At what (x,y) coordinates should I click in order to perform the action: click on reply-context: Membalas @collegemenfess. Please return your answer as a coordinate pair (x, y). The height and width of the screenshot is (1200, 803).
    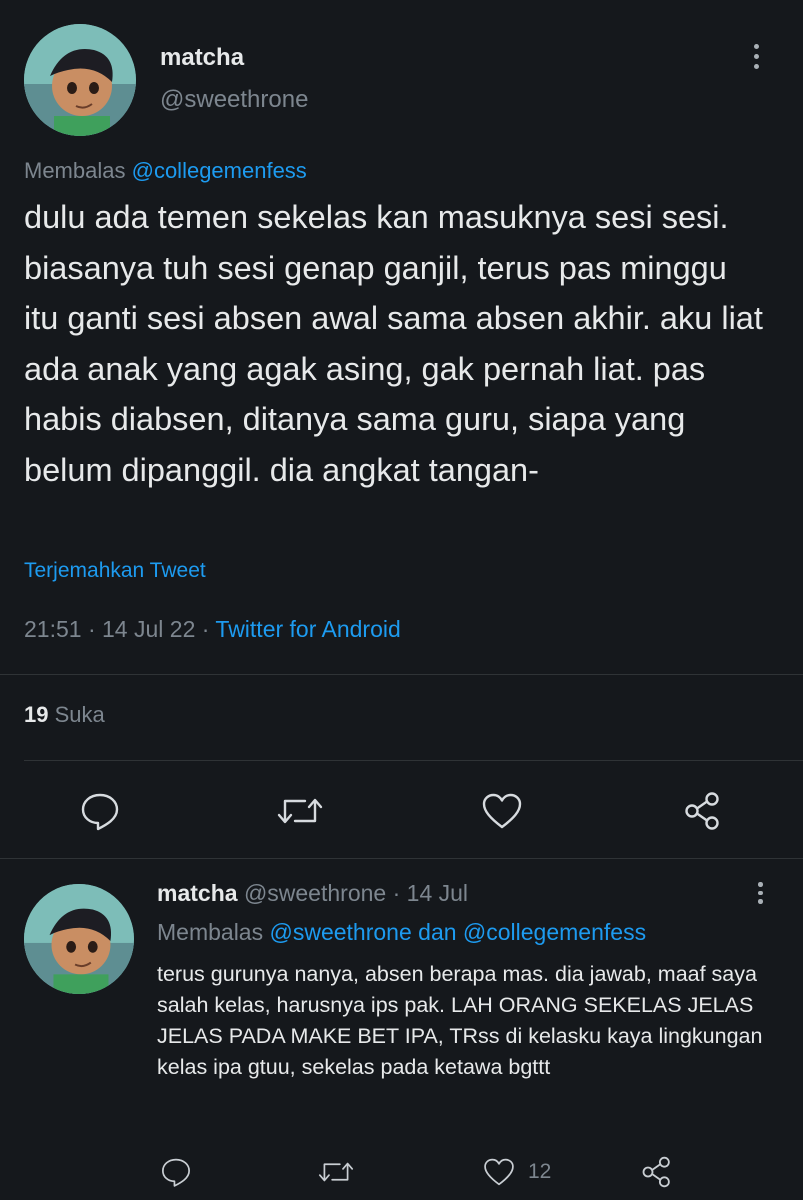
    Looking at the image, I should click on (165, 171).